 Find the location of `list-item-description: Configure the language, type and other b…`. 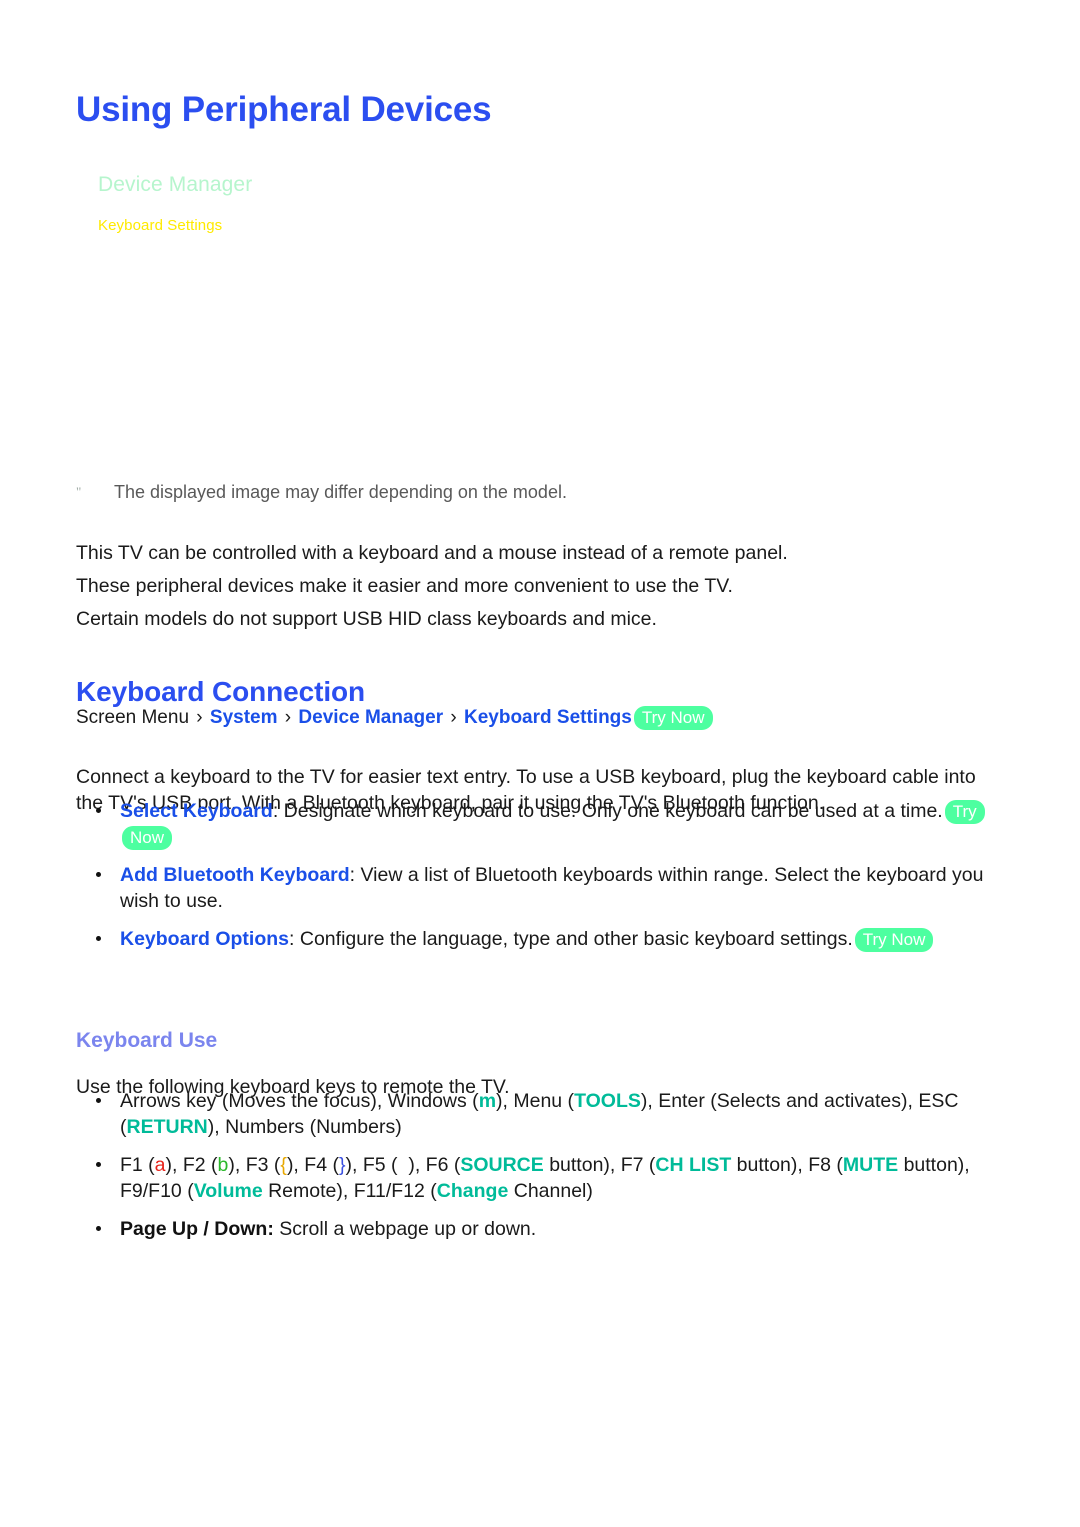

list-item-description: Configure the language, type and other b… is located at coordinates (576, 939).